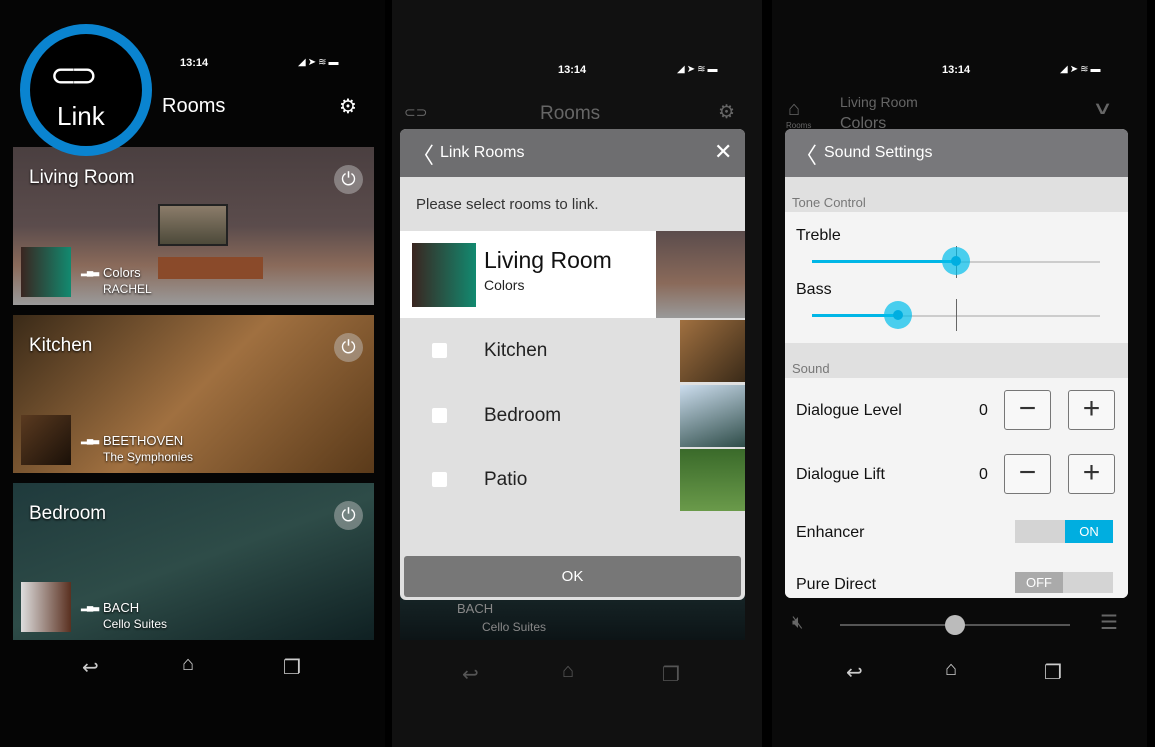  Describe the element at coordinates (1089, 531) in the screenshot. I see `toggle-state: ON` at that location.